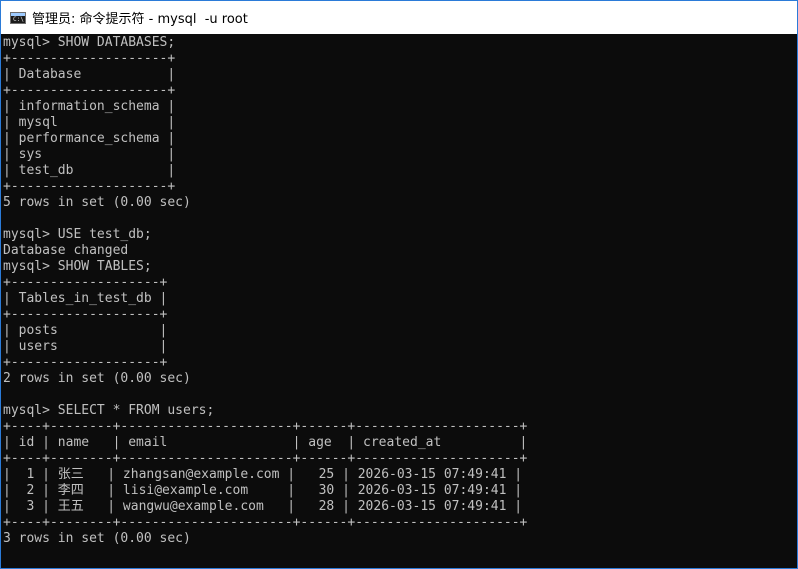  Describe the element at coordinates (85, 330) in the screenshot. I see `console-line: | posts |` at that location.